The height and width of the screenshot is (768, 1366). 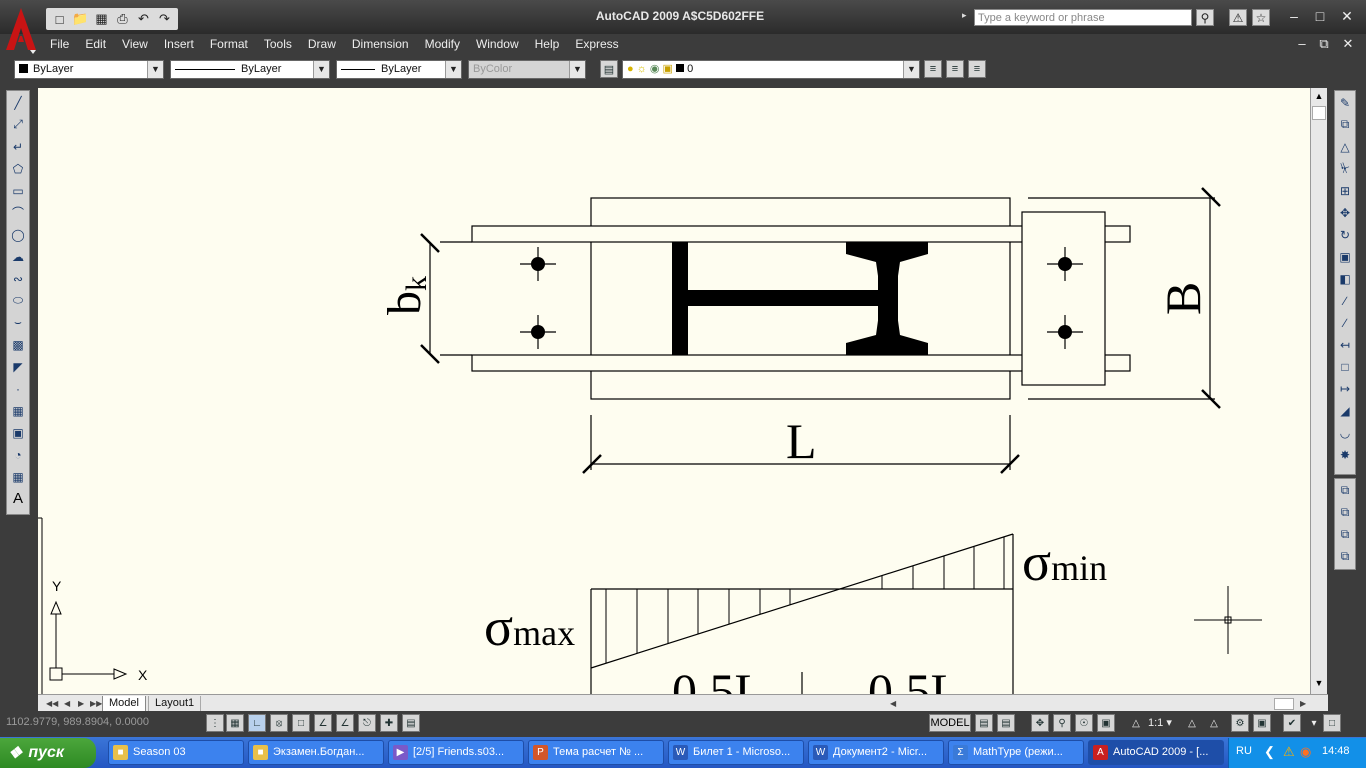 I want to click on ellipse-arc-icon: ⌣, so click(x=18, y=322).